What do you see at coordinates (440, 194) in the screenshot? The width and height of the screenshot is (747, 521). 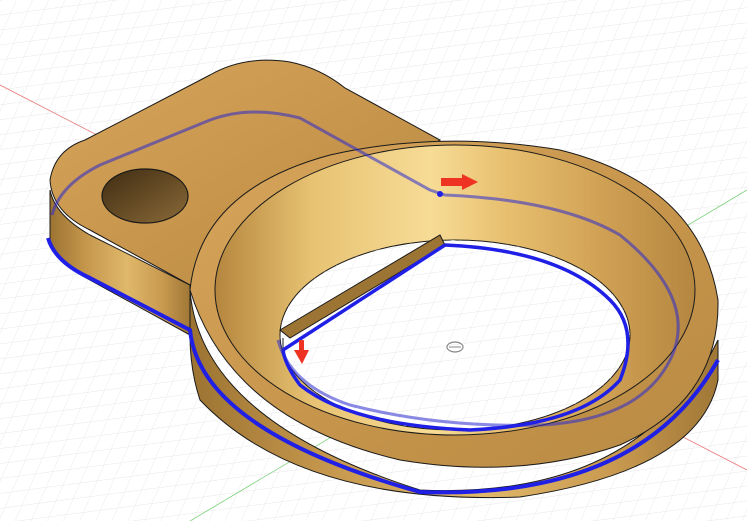 I see `path-start-point` at bounding box center [440, 194].